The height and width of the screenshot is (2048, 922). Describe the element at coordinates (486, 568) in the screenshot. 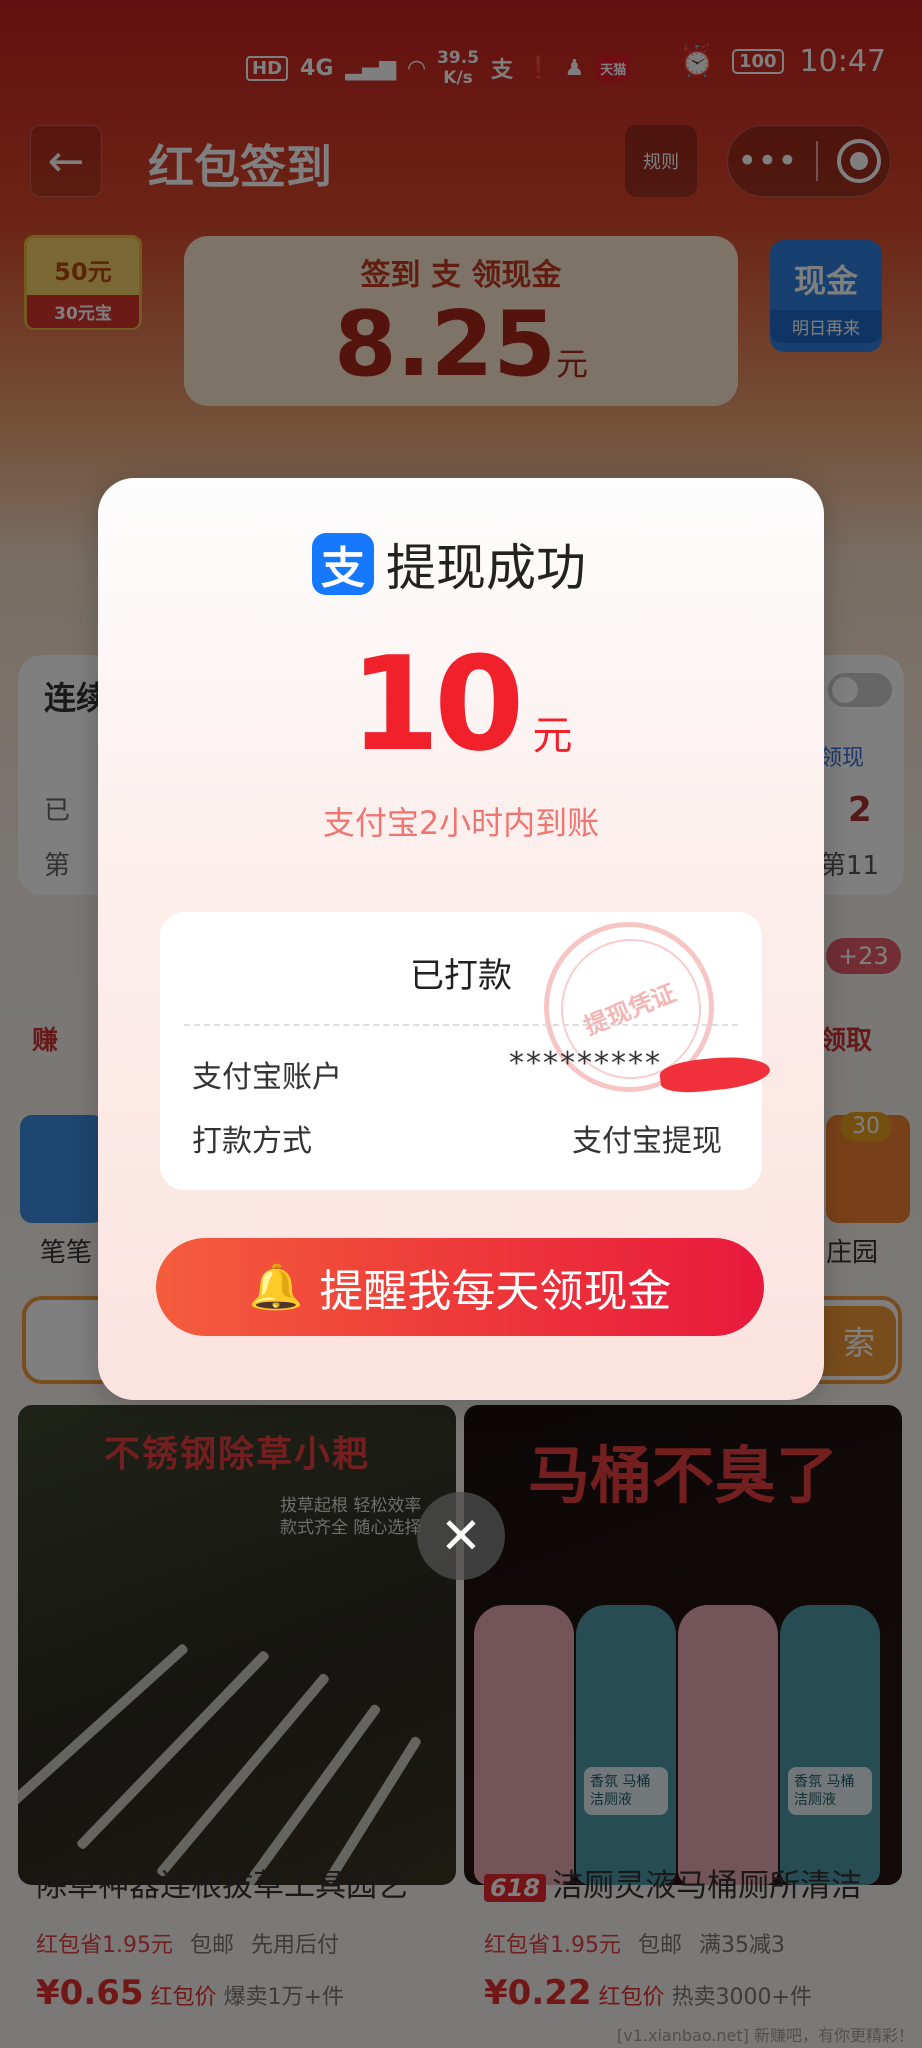

I see `modal-title: 提现成功` at that location.